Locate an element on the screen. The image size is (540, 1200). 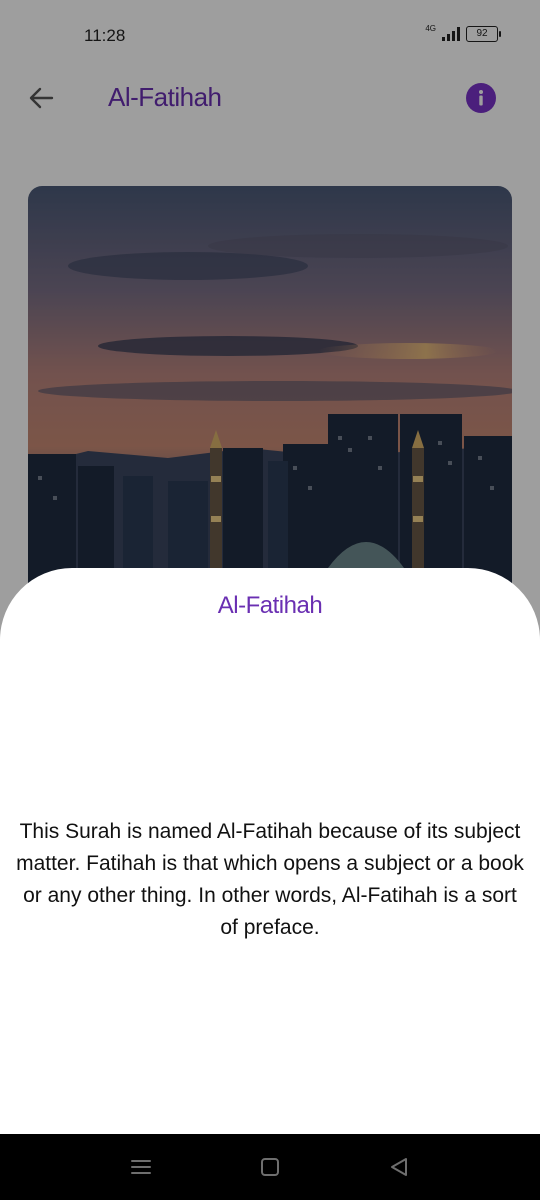
home-button is located at coordinates (270, 1167).